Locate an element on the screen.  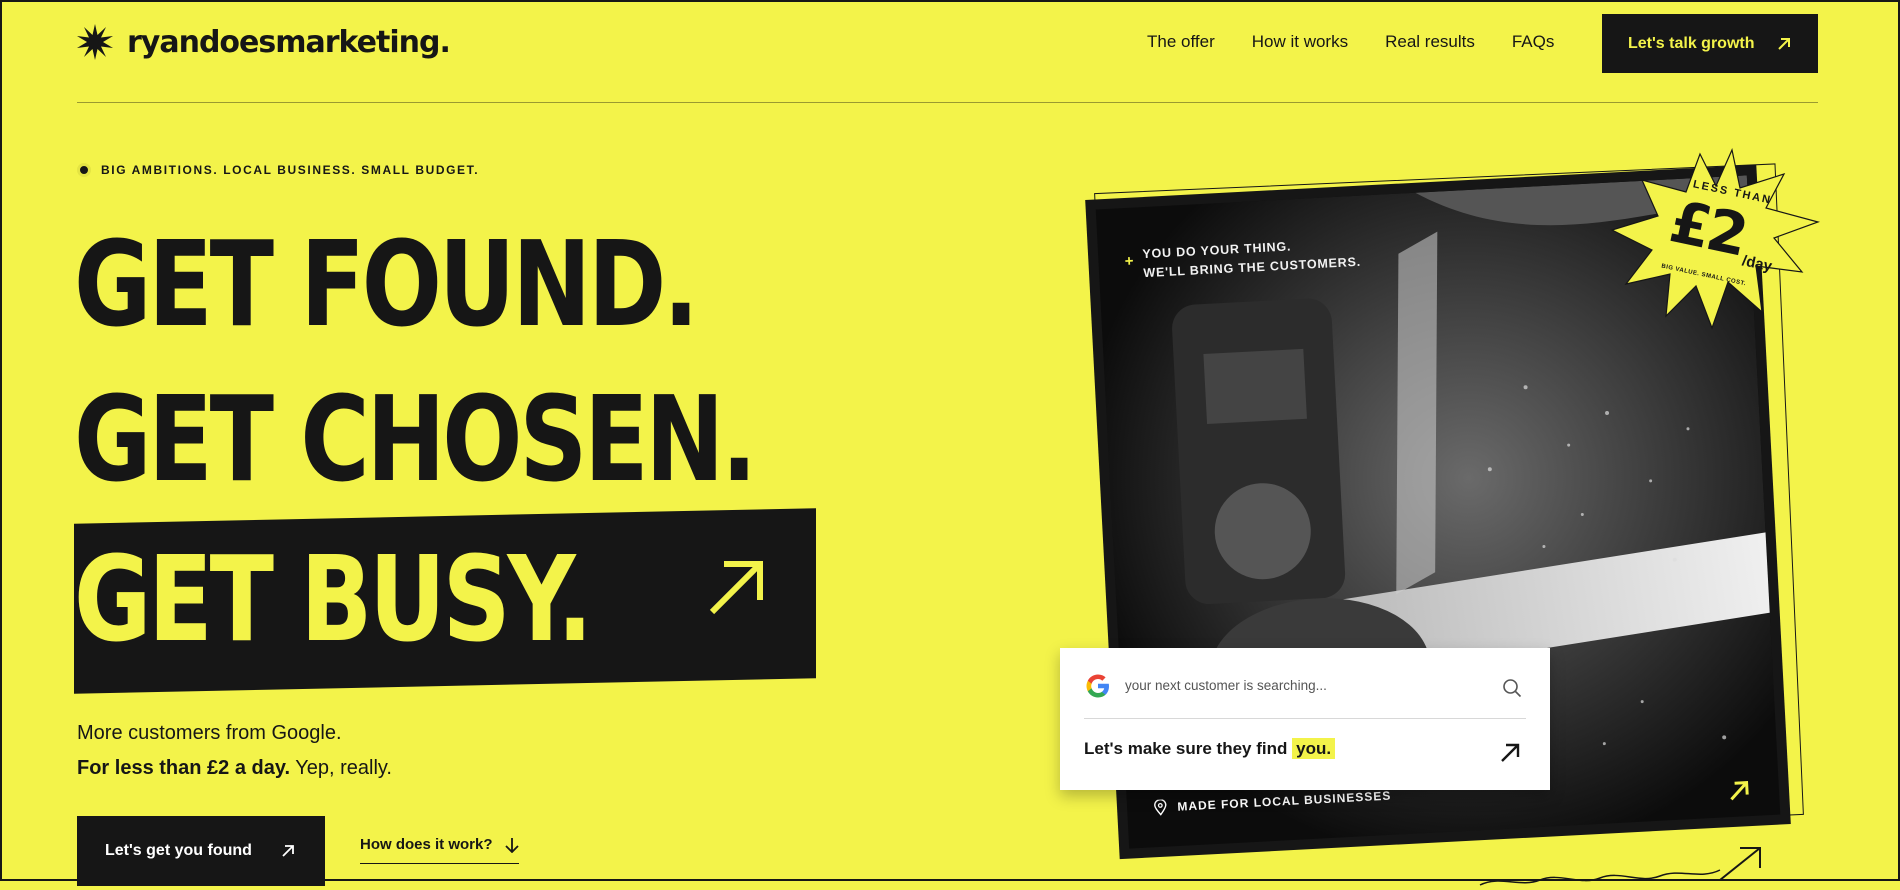
how-it-works-link: How does it work? is located at coordinates (439, 850).